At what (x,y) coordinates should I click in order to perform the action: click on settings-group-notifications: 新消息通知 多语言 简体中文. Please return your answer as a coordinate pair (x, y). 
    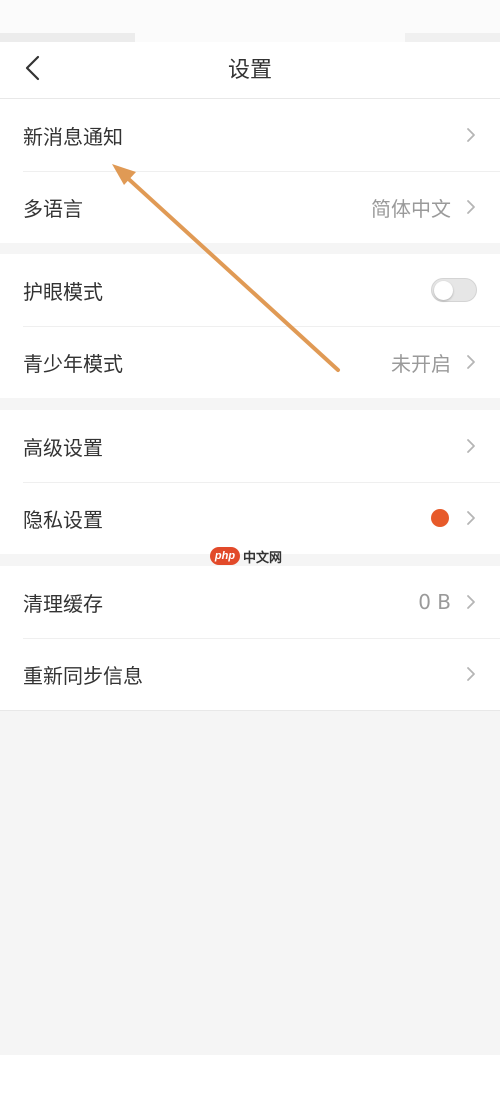
    Looking at the image, I should click on (250, 171).